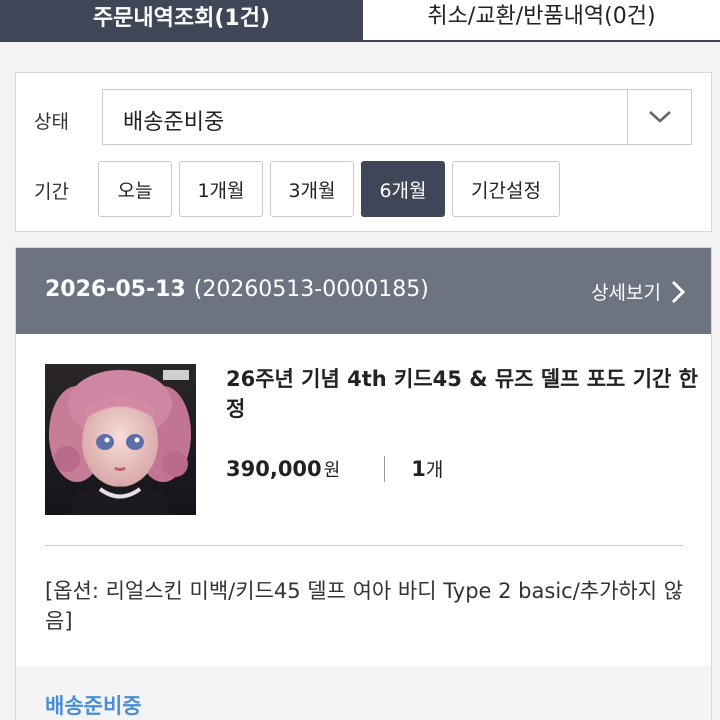 This screenshot has width=720, height=720. Describe the element at coordinates (363, 693) in the screenshot. I see `order-status-bar: 배송준비중` at that location.